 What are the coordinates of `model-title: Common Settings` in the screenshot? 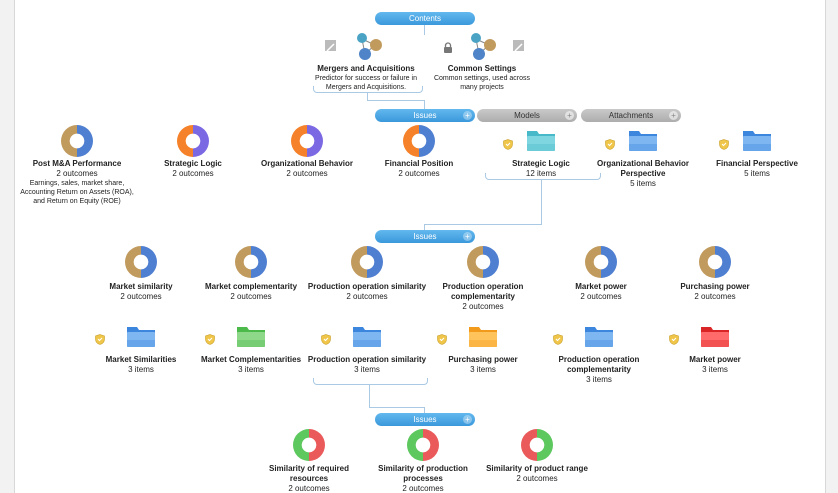 It's located at (482, 68).